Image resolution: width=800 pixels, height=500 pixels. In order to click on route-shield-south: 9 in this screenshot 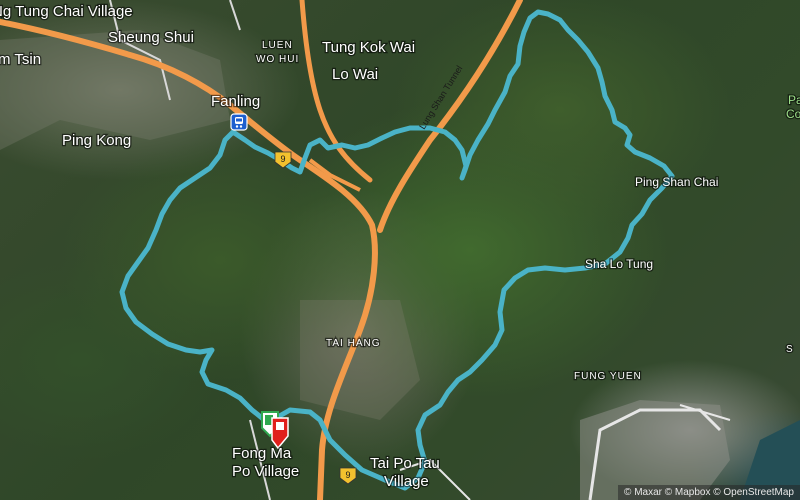, I will do `click(348, 476)`.